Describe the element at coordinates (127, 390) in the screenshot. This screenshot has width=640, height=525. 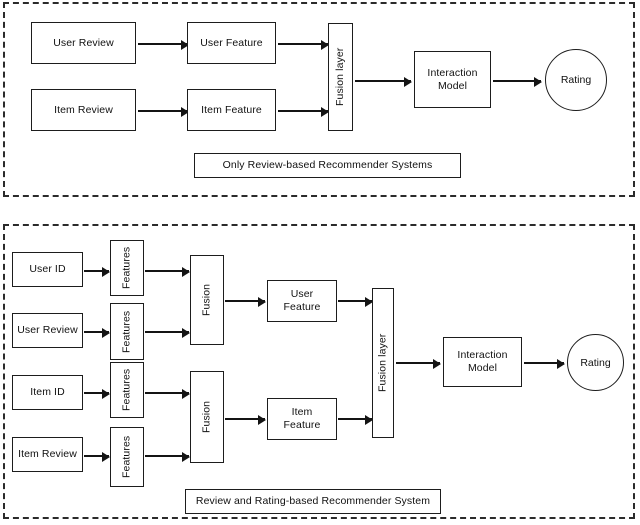
I see `node-features-3: Features` at that location.